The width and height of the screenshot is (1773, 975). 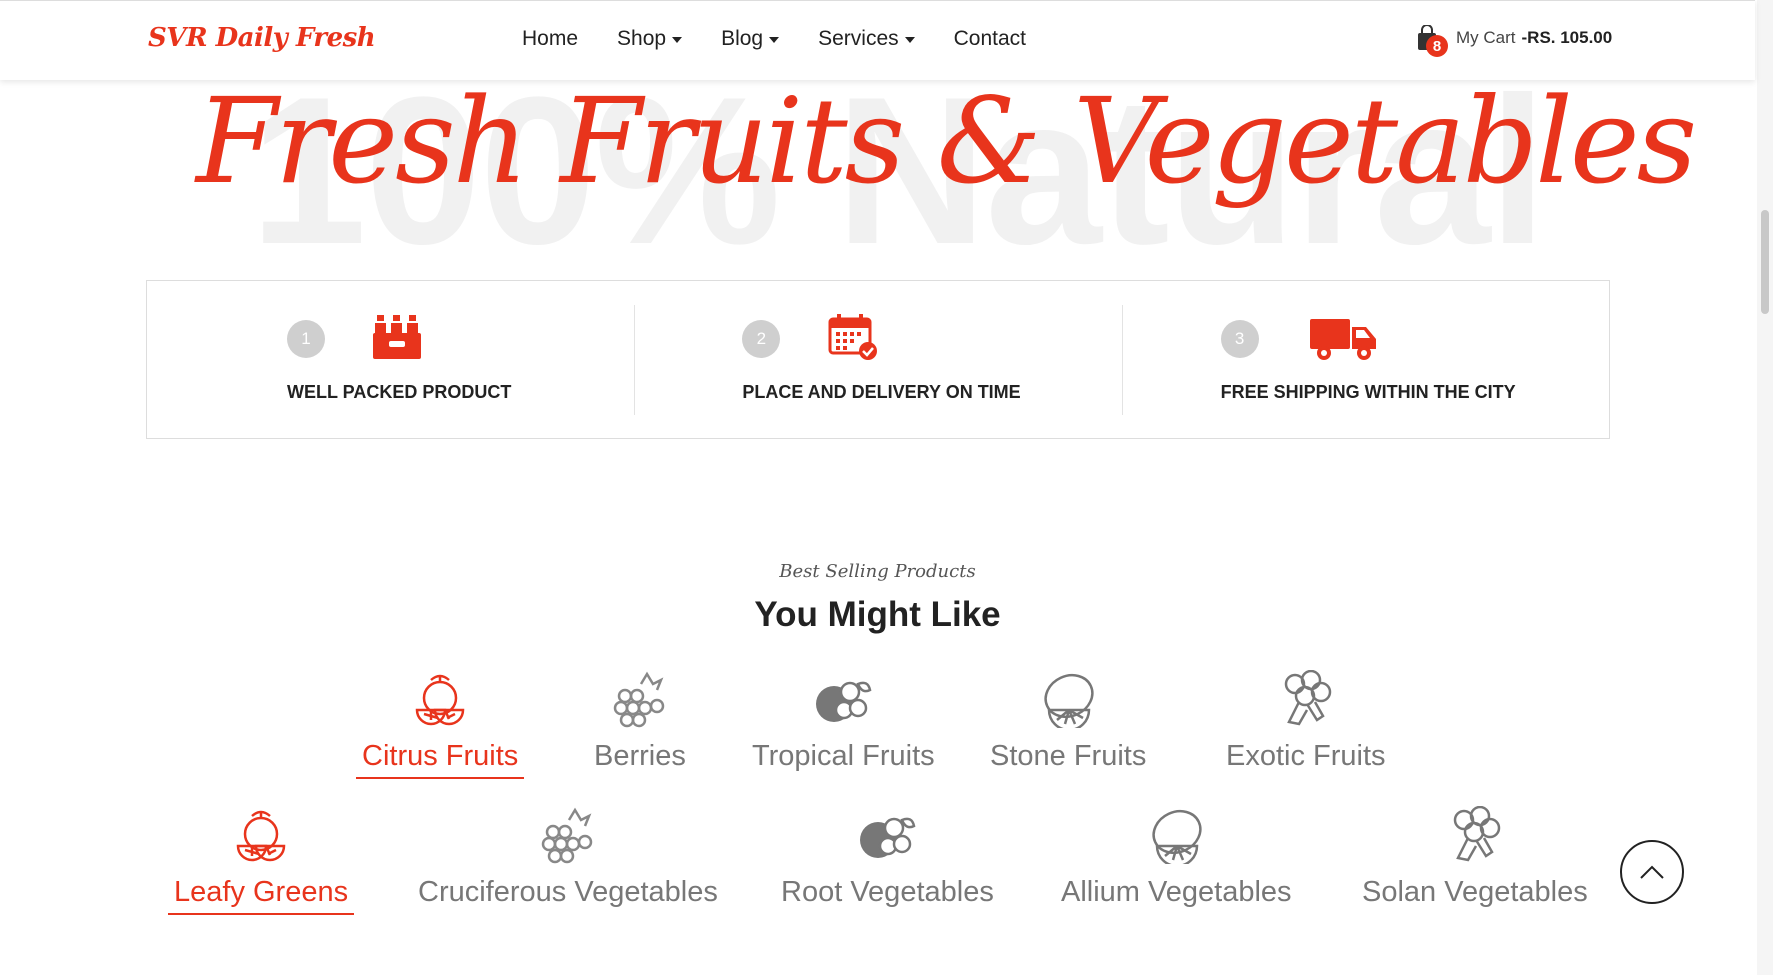 I want to click on feature-item: 1 WELL PACKED PRODUCT, so click(x=390, y=359).